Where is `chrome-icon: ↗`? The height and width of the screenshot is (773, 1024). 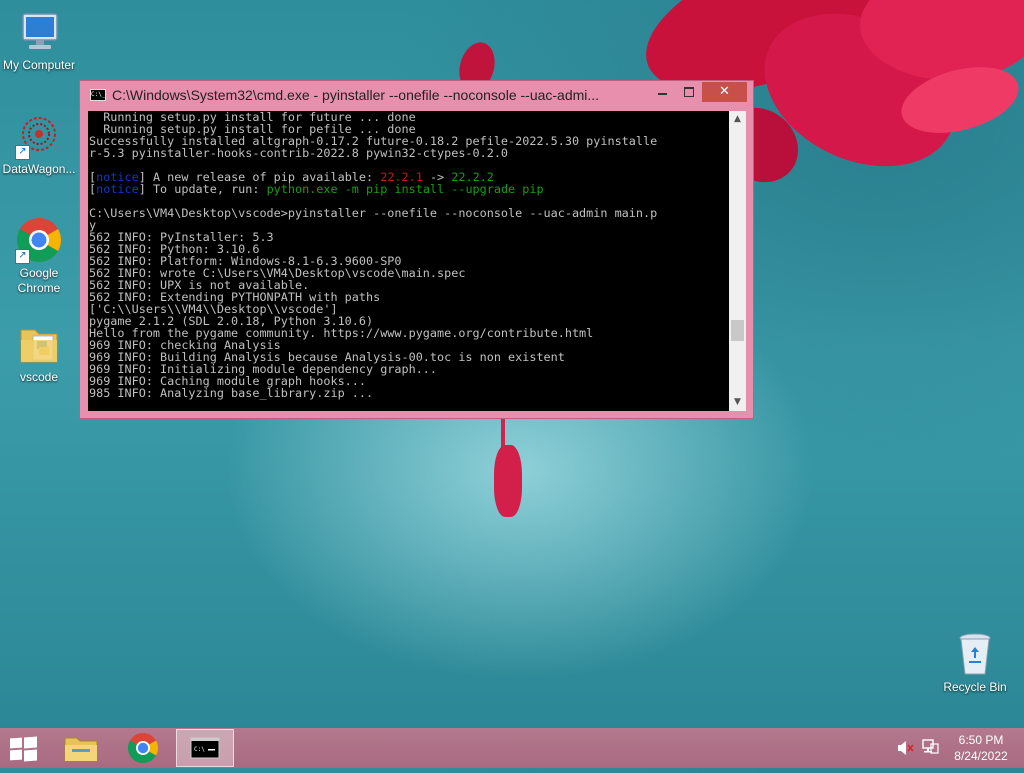 chrome-icon: ↗ is located at coordinates (39, 240).